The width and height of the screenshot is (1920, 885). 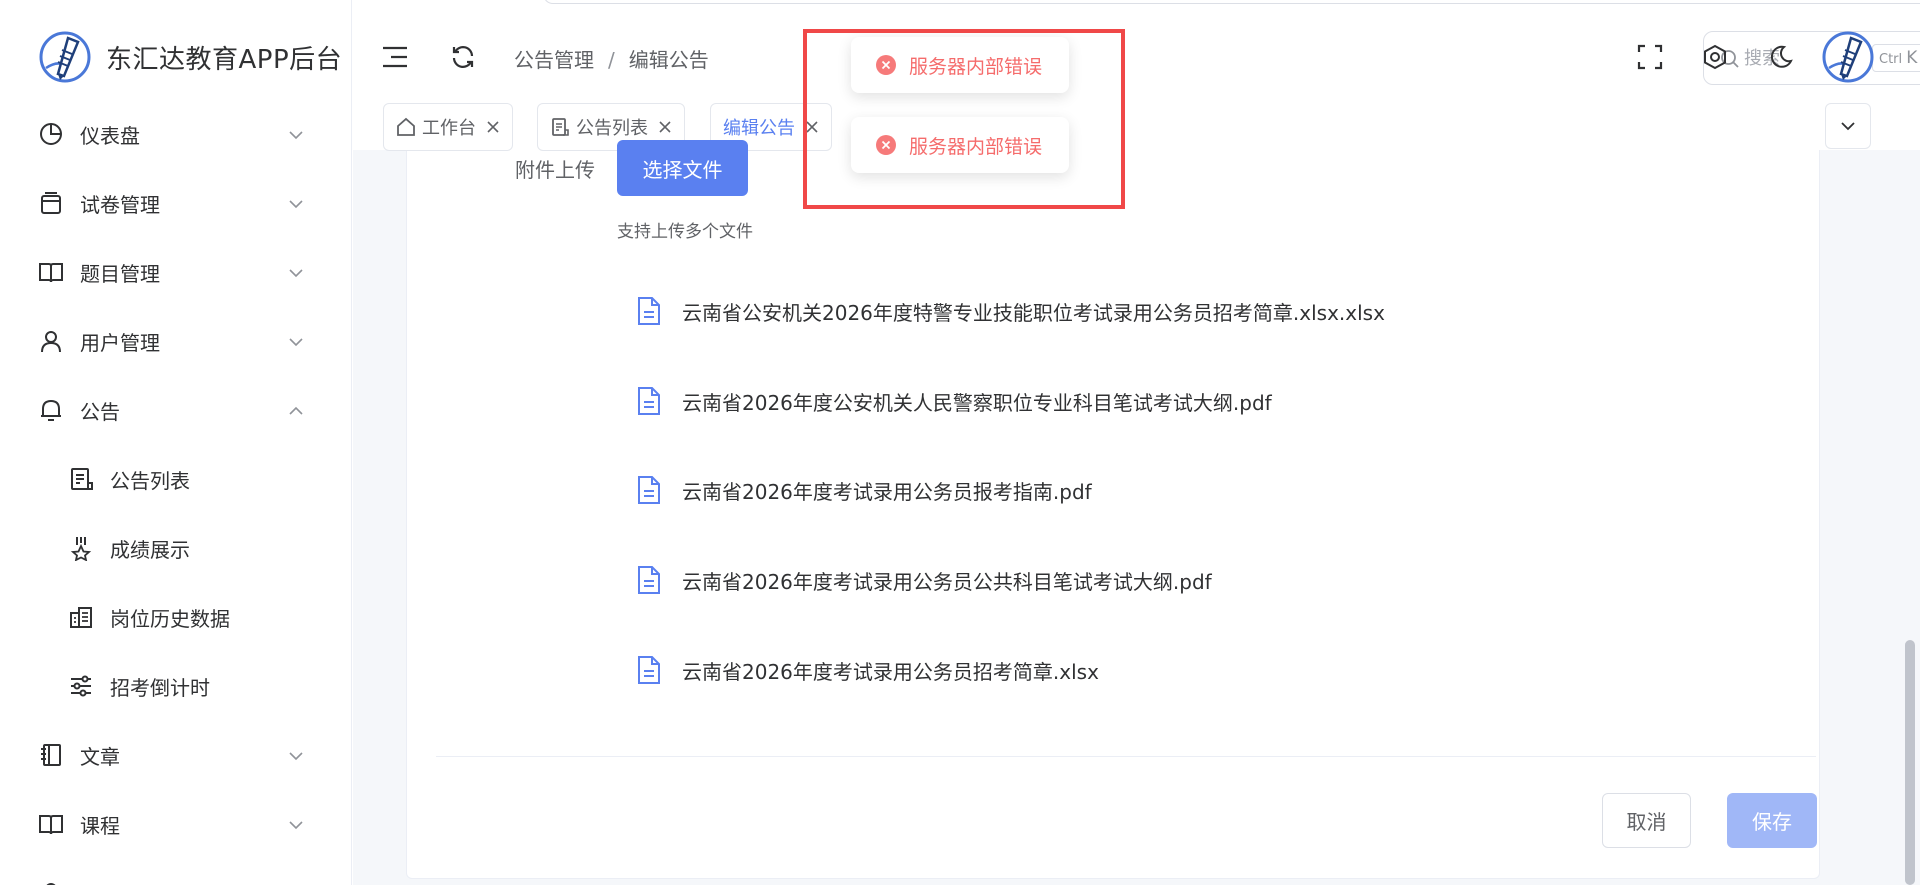 I want to click on upload-tip: 支持上传多个文件, so click(x=685, y=232).